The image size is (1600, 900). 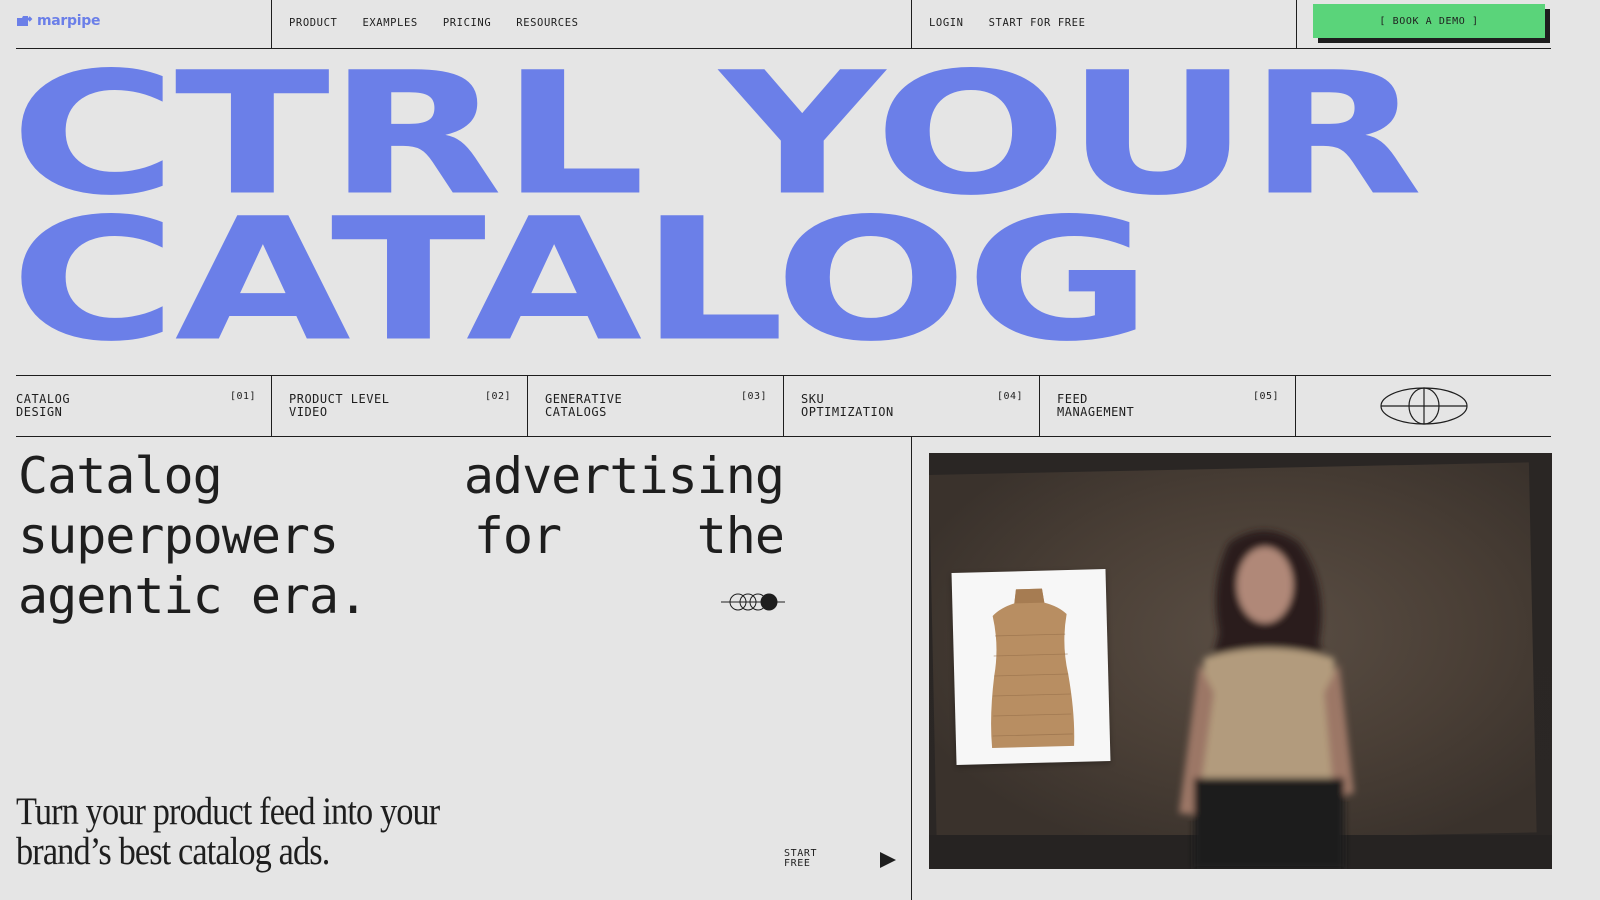 I want to click on feature-sku-optimization: SKU OPTIMIZATION [04], so click(x=913, y=406).